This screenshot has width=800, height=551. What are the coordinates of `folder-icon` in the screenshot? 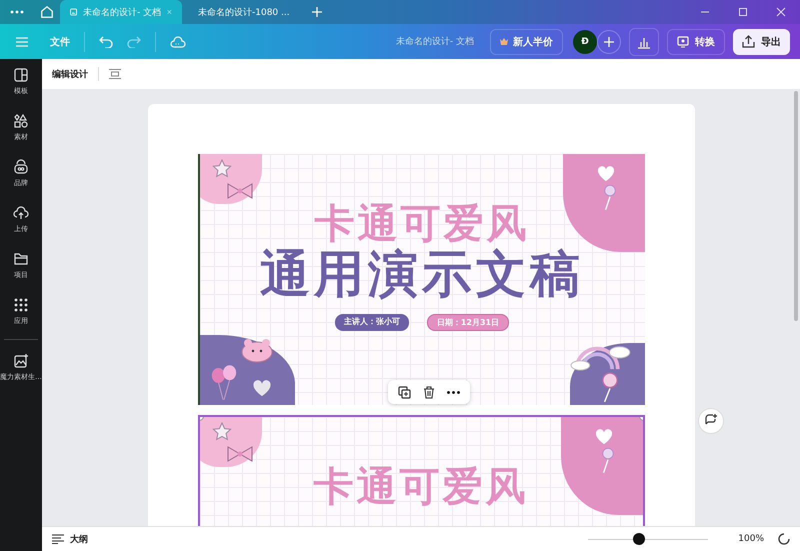 It's located at (21, 259).